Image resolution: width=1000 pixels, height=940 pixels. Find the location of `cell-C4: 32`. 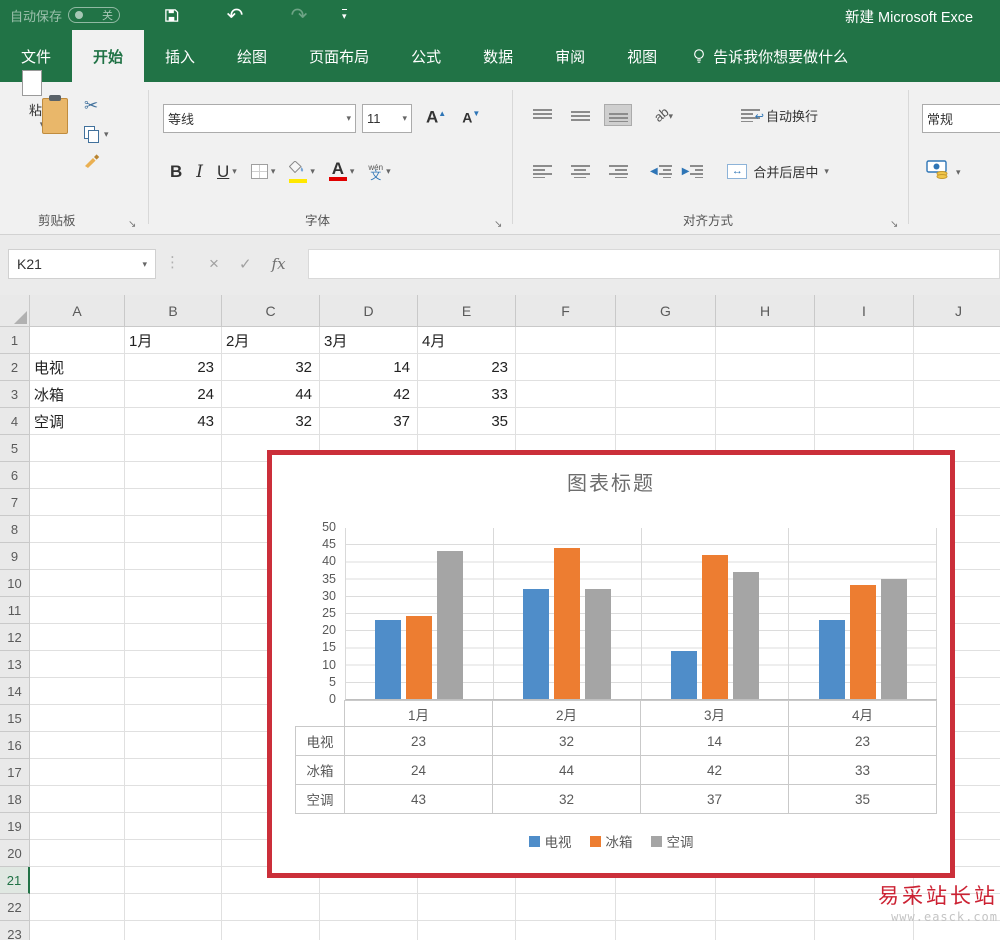

cell-C4: 32 is located at coordinates (271, 421).